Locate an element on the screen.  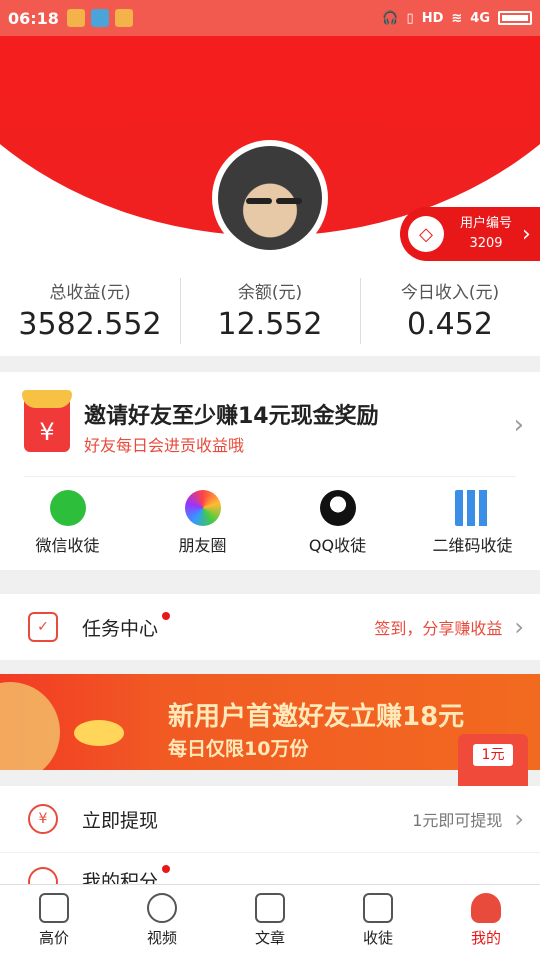
notification-icon is located at coordinates (75, 18).